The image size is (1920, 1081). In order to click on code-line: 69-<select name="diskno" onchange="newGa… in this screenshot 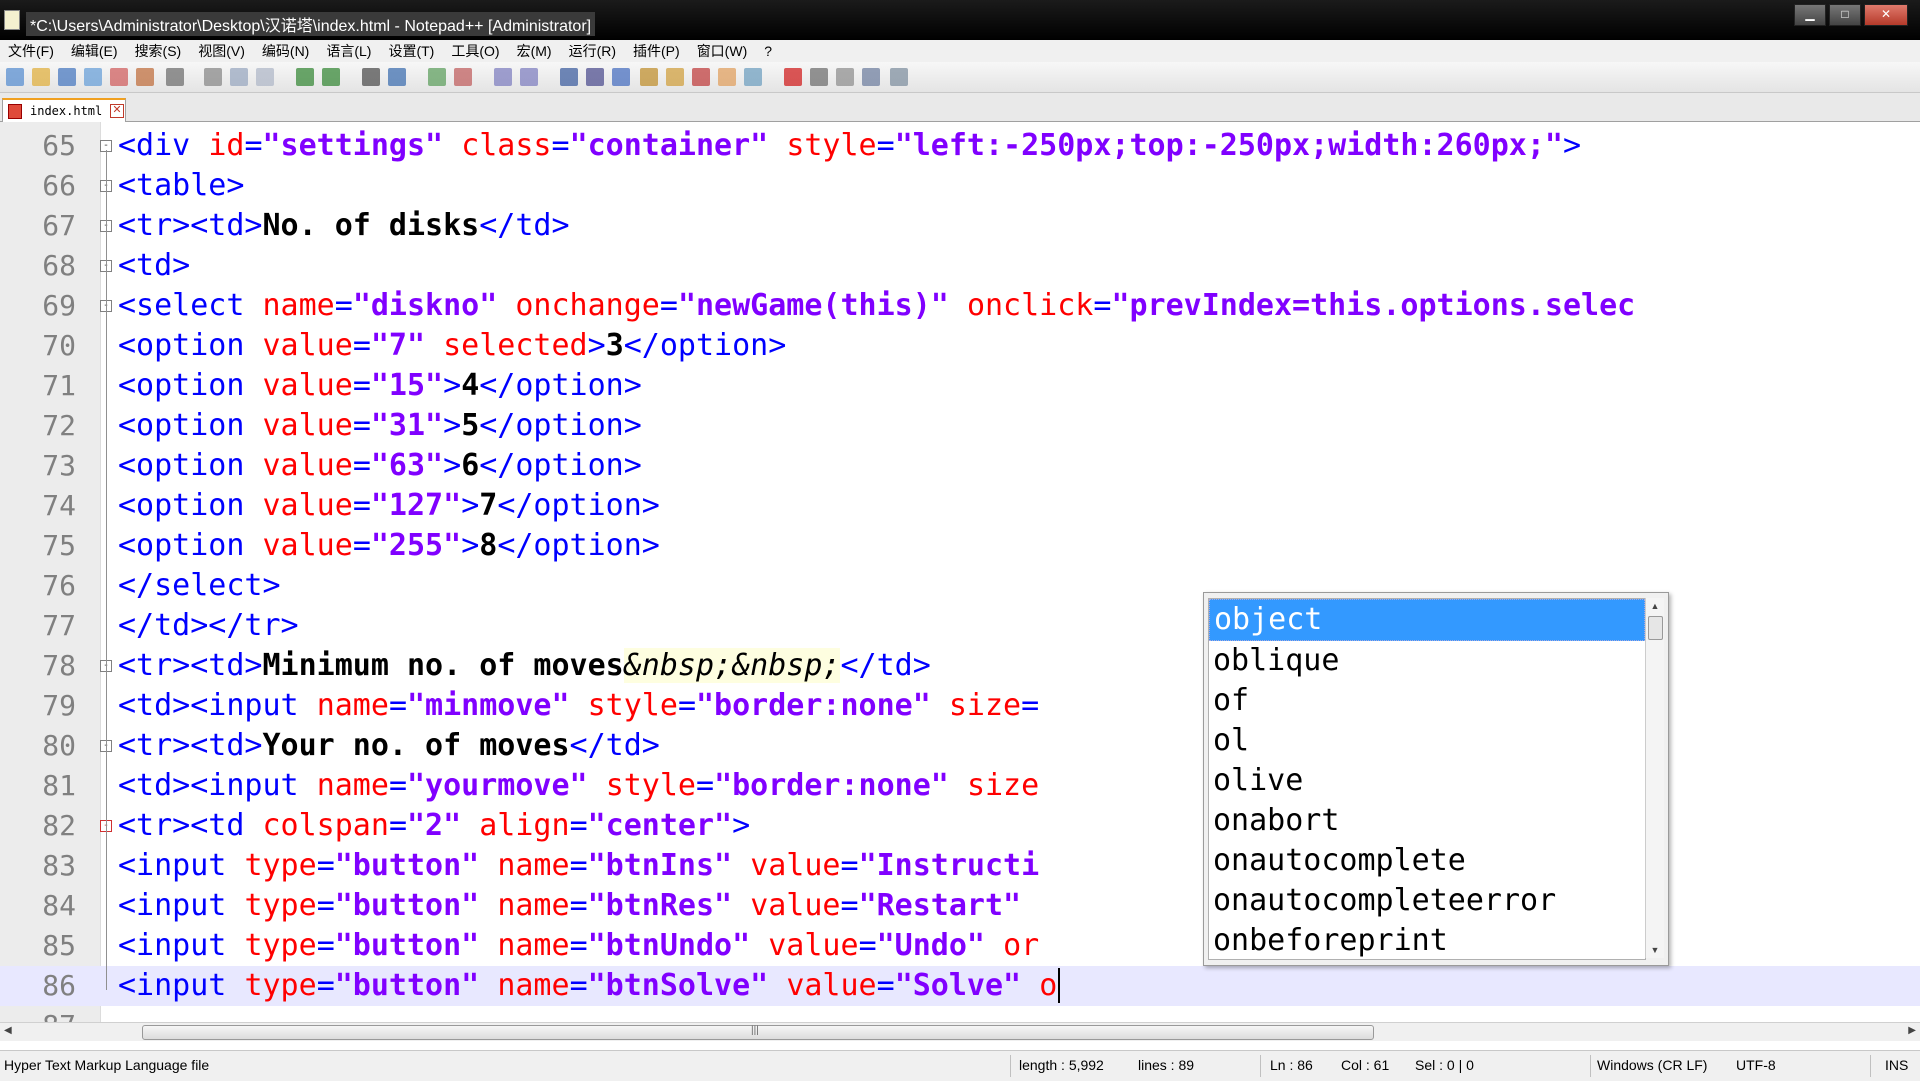, I will do `click(960, 306)`.